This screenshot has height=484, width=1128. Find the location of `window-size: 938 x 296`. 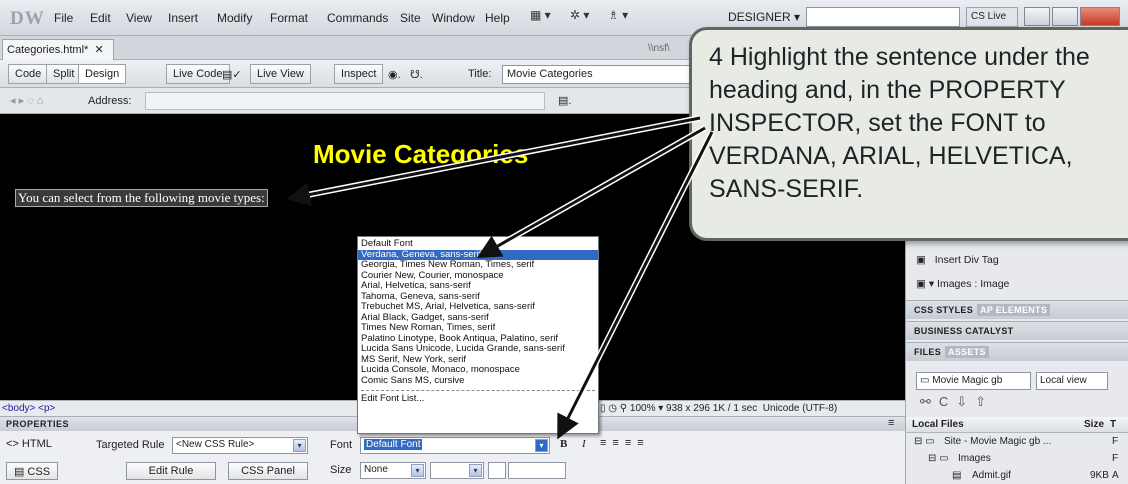

window-size: 938 x 296 is located at coordinates (688, 408).